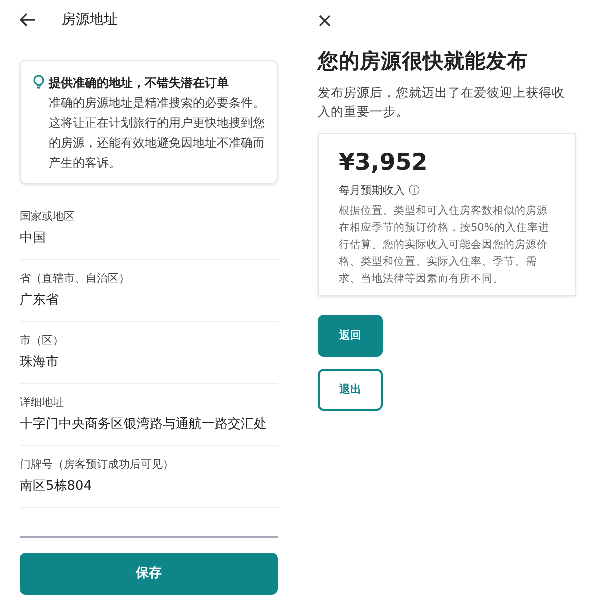  Describe the element at coordinates (149, 229) in the screenshot. I see `form-field: 国家或地区 中国` at that location.